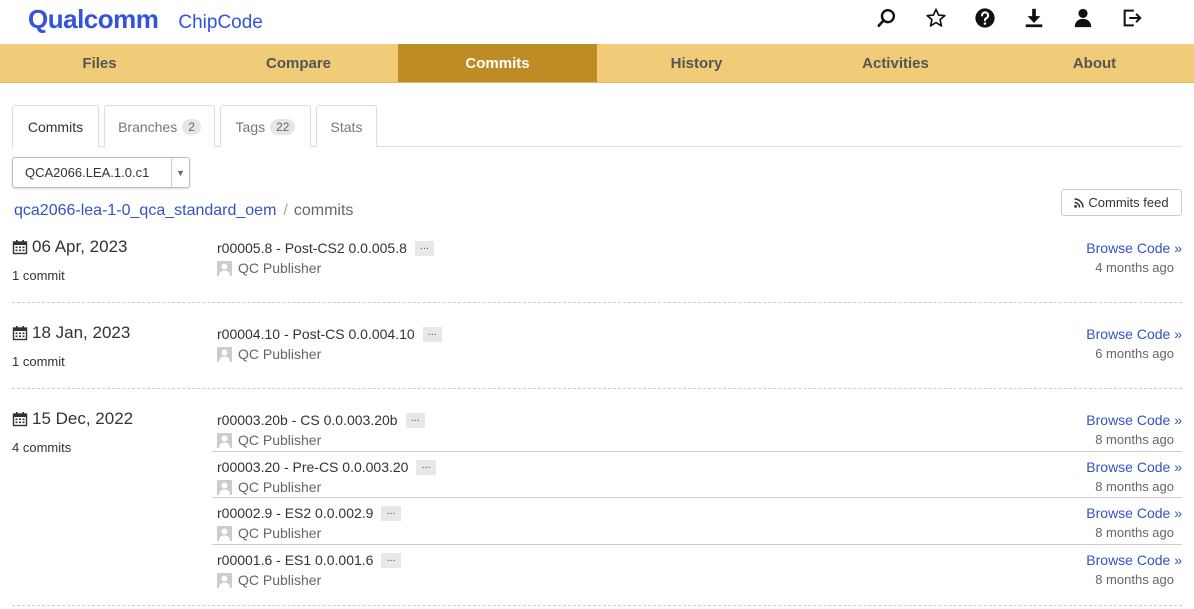 The width and height of the screenshot is (1194, 609). Describe the element at coordinates (1128, 202) in the screenshot. I see `commits-feed-label: Commits feed` at that location.